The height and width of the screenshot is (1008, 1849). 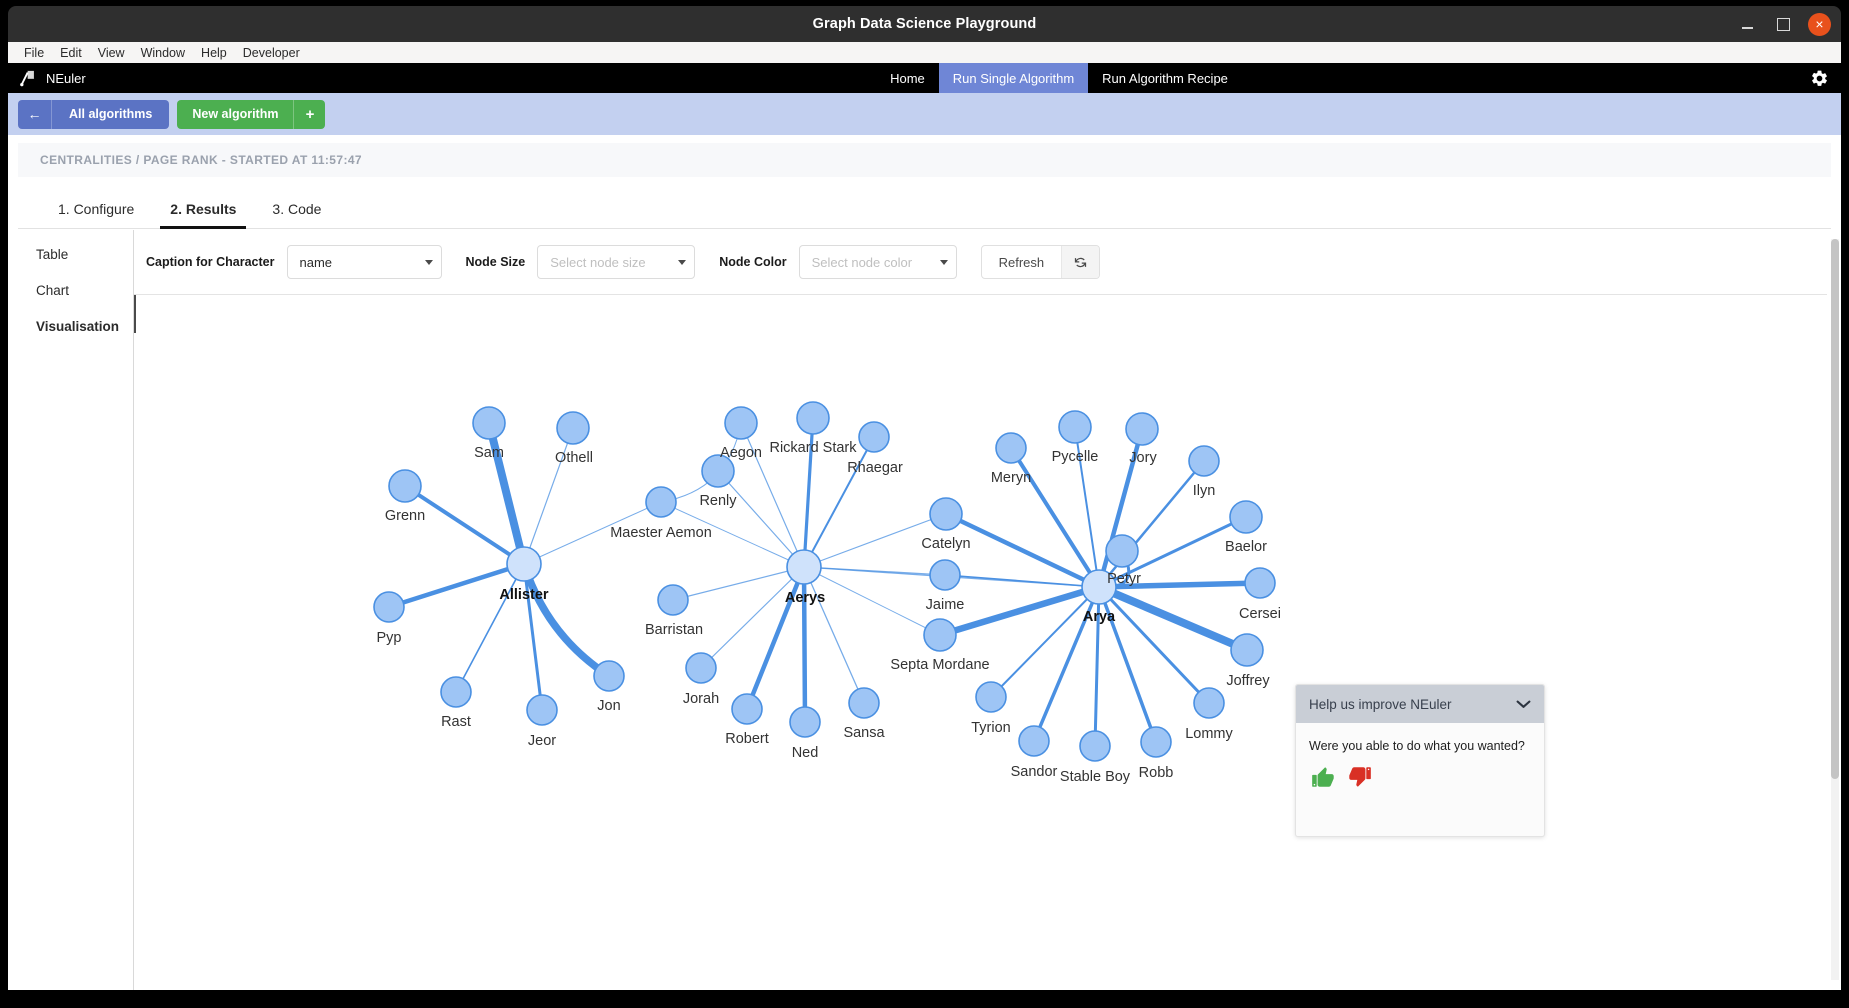 What do you see at coordinates (84, 326) in the screenshot?
I see `sidebar-item-visualisation: Visualisation` at bounding box center [84, 326].